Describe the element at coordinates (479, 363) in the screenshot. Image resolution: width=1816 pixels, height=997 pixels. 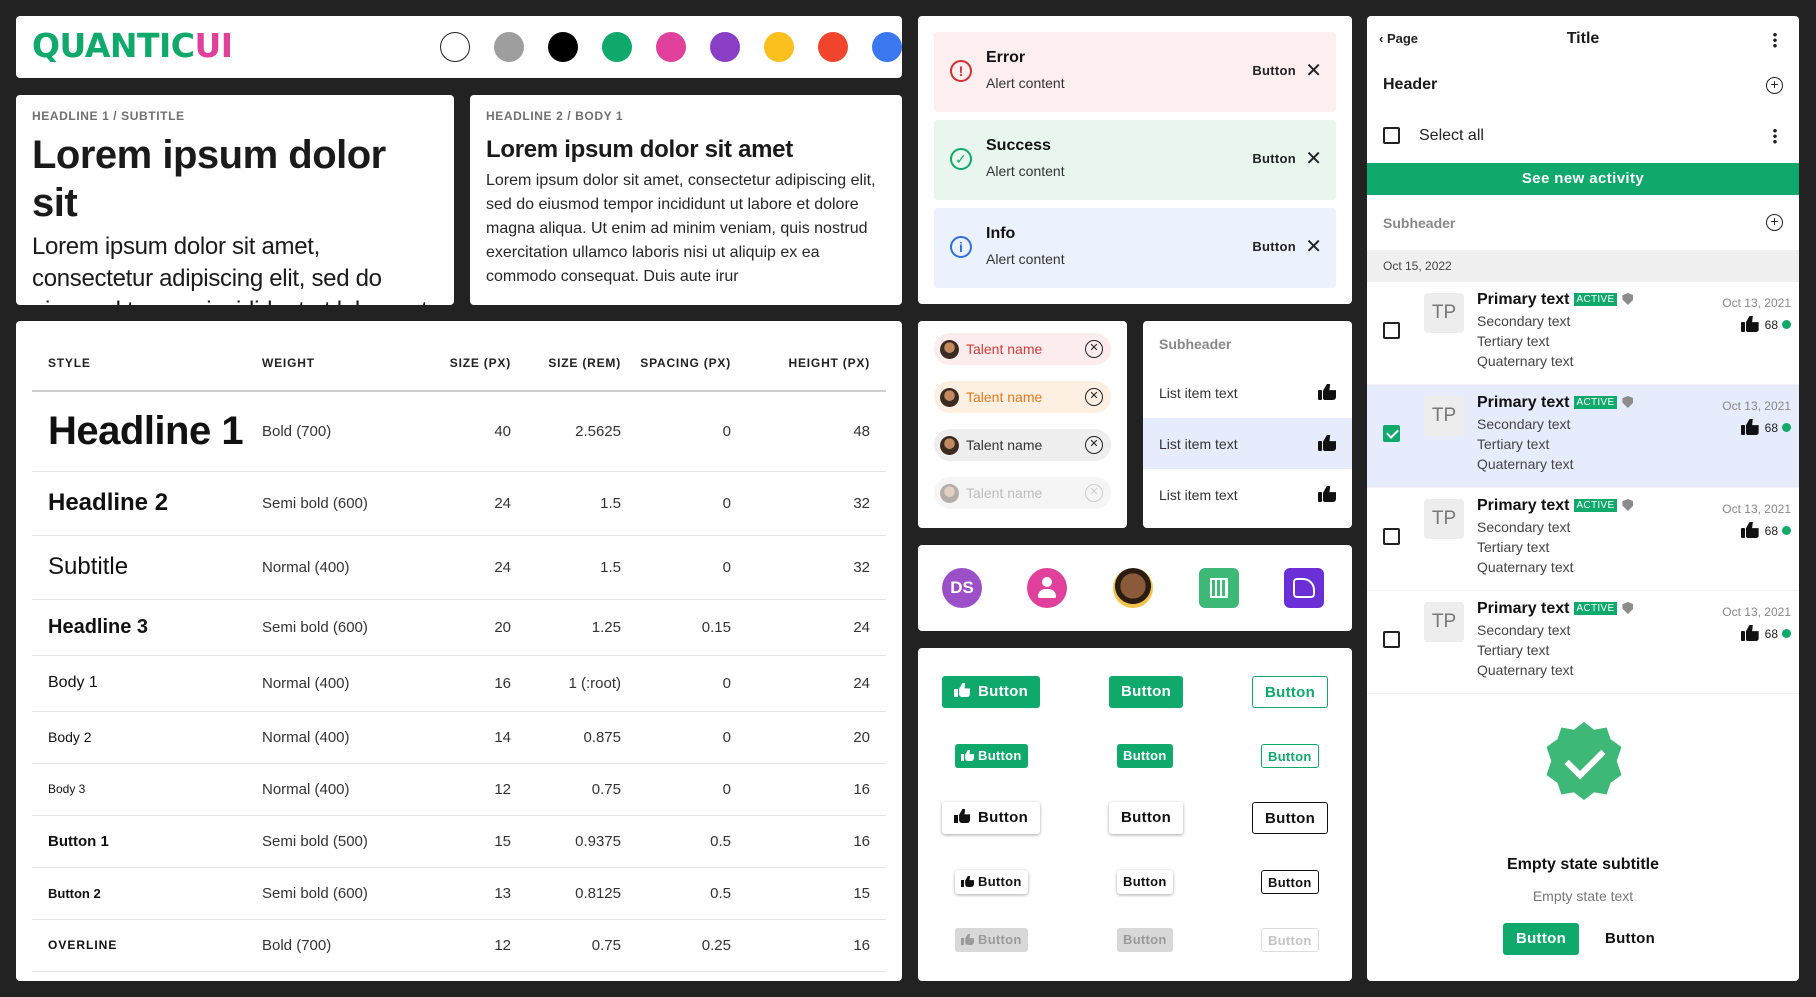
I see `col-header-size-px: SIZE (PX)` at that location.